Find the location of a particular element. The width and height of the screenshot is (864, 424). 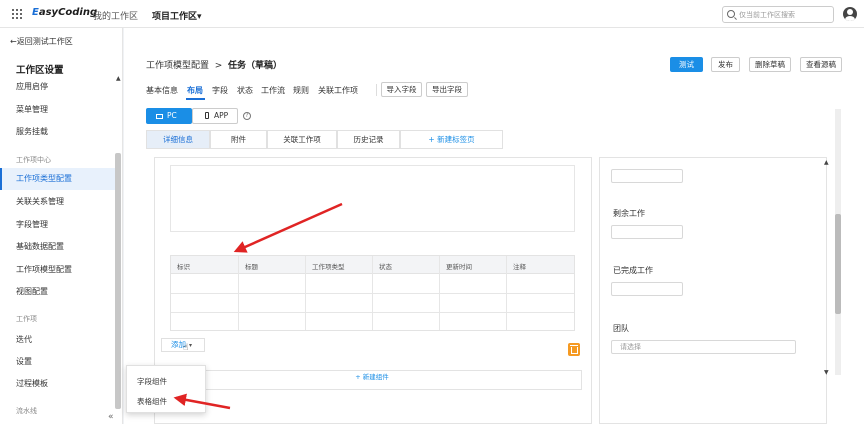

new-component-button: + 新建组件 is located at coordinates (372, 380).